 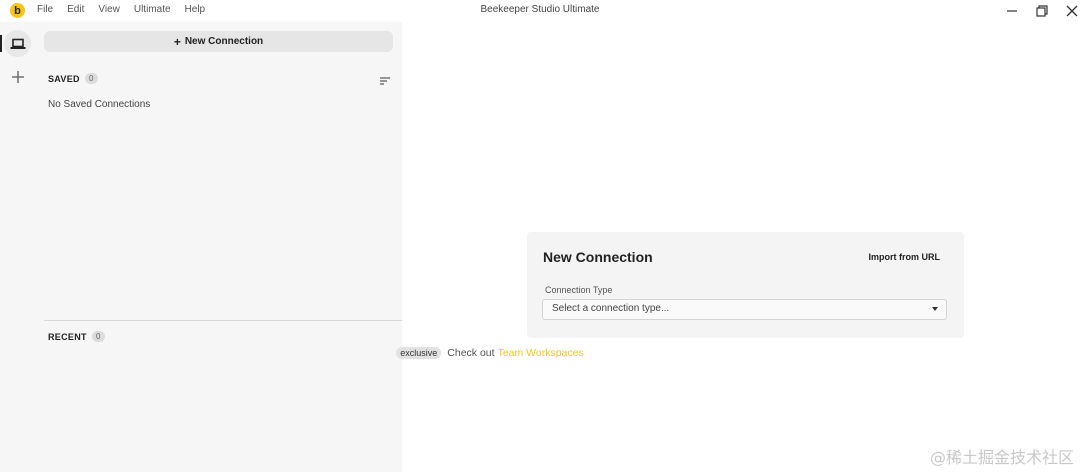 I want to click on promo-text: Check out, so click(x=471, y=353).